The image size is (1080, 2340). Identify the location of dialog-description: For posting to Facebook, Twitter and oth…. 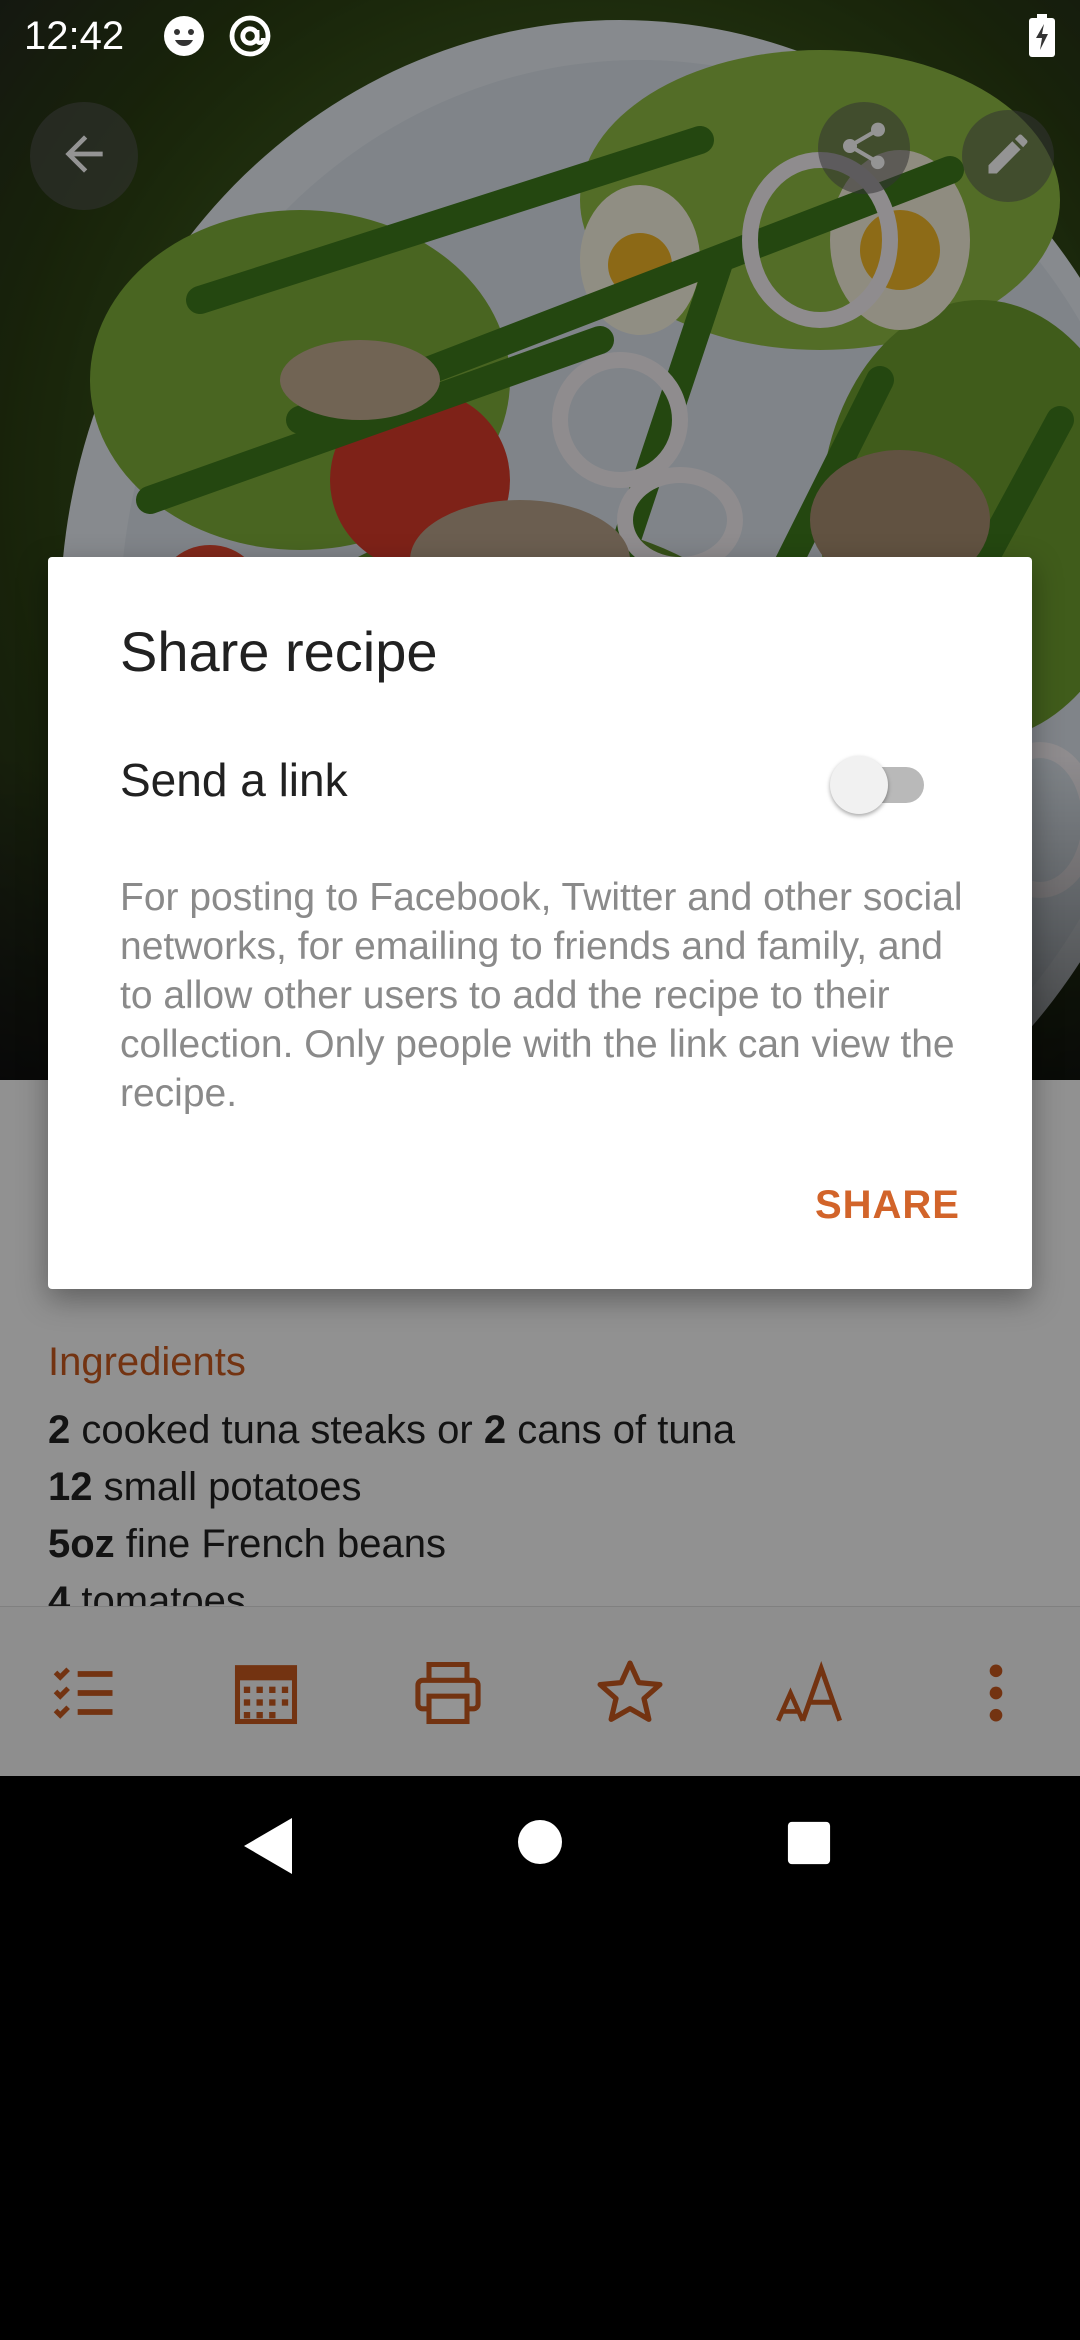
(541, 995).